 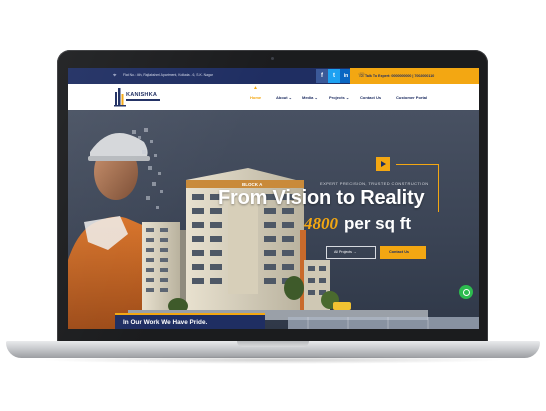 I want to click on nav-media: Media ⌄, so click(x=310, y=97).